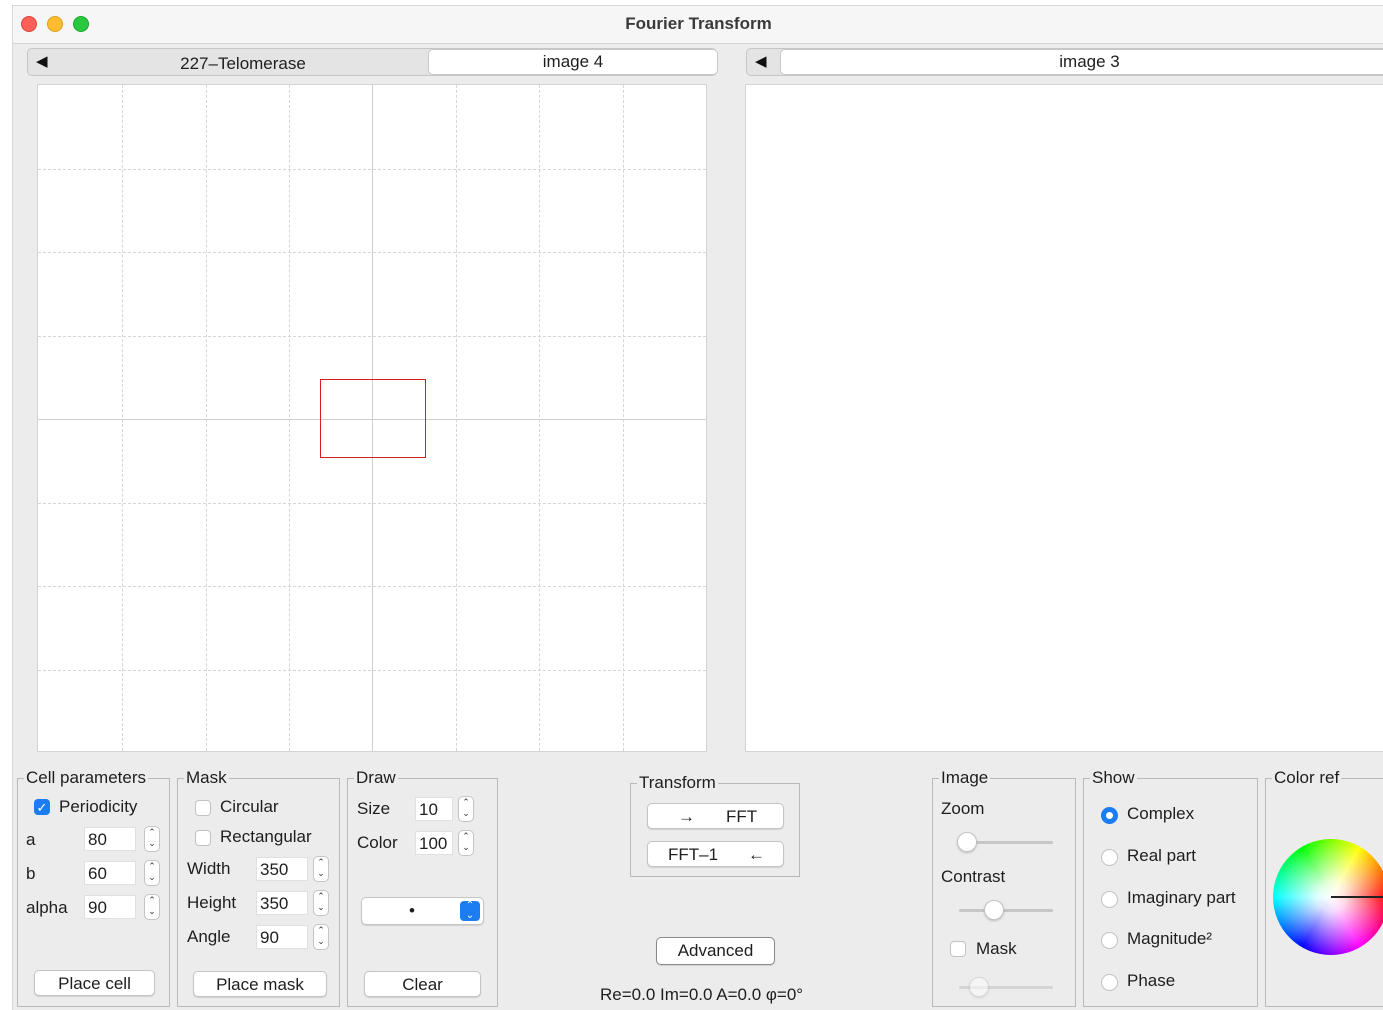  I want to click on show-phase-radio, so click(1109, 982).